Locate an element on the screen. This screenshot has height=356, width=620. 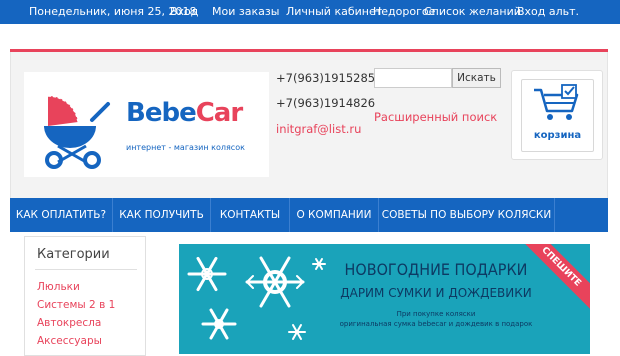
snowflake-icon is located at coordinates (256, 298).